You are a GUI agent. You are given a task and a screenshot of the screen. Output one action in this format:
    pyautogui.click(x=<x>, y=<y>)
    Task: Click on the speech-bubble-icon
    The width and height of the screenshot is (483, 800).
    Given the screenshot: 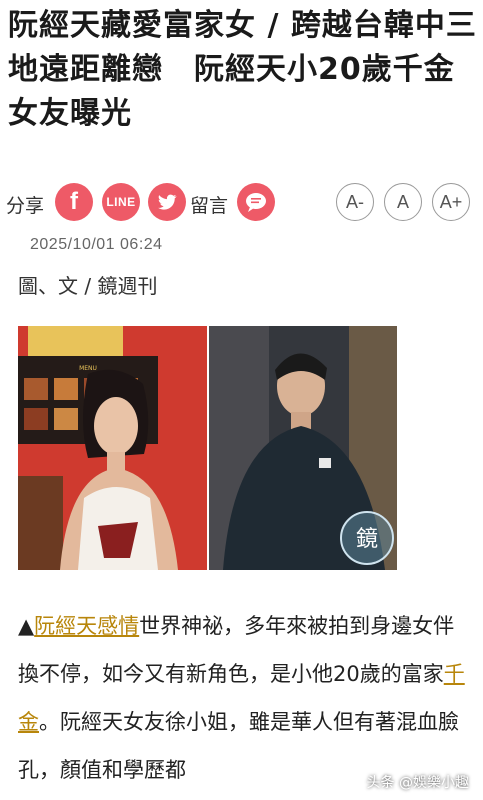 What is the action you would take?
    pyautogui.click(x=256, y=202)
    